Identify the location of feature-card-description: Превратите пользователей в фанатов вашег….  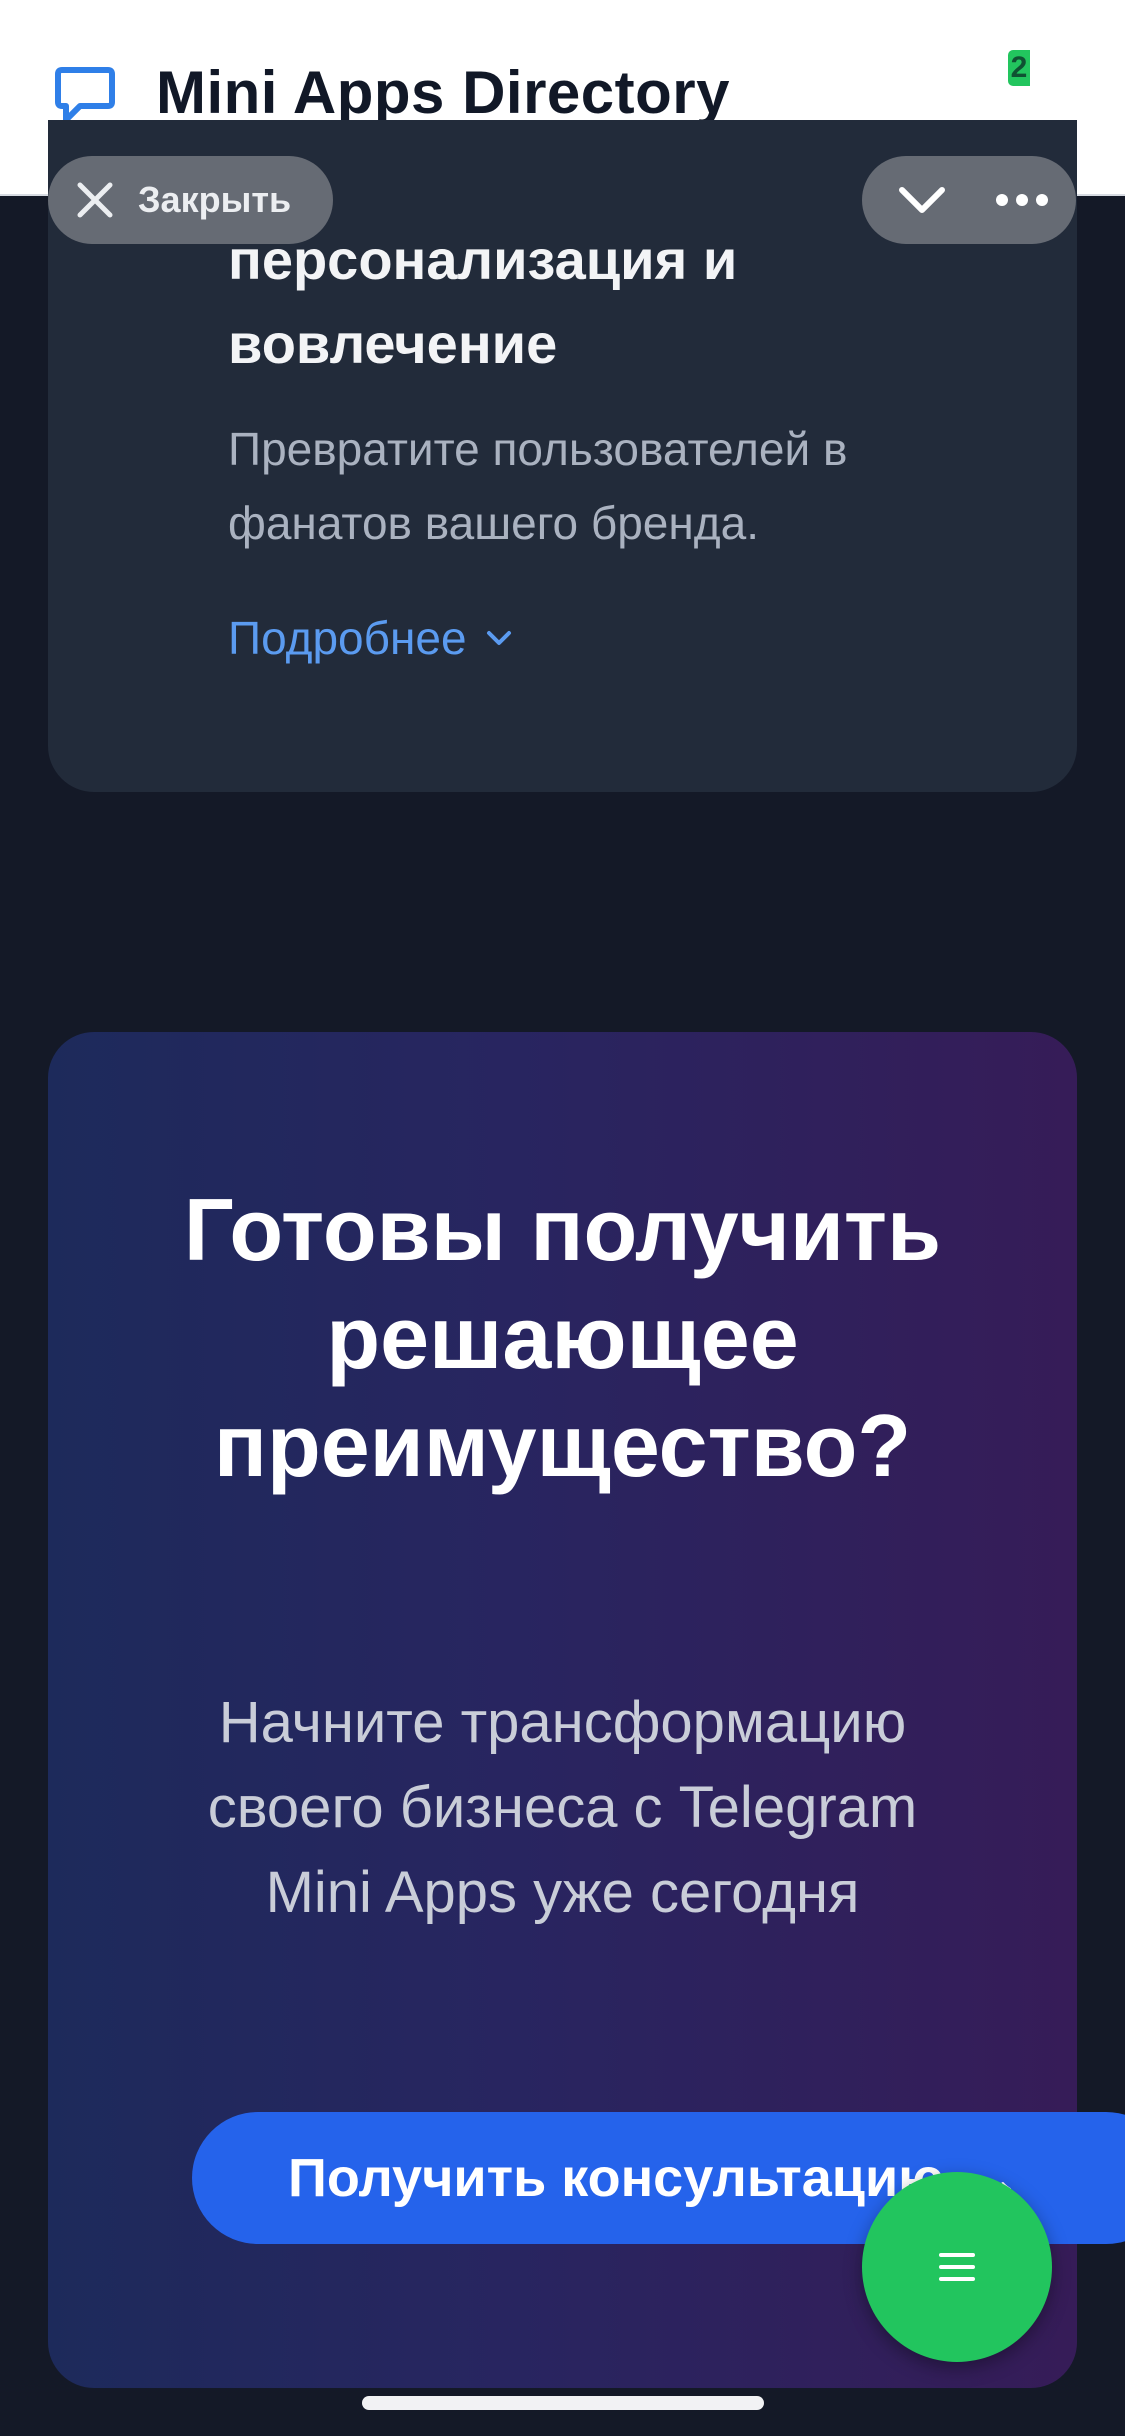
(538, 486).